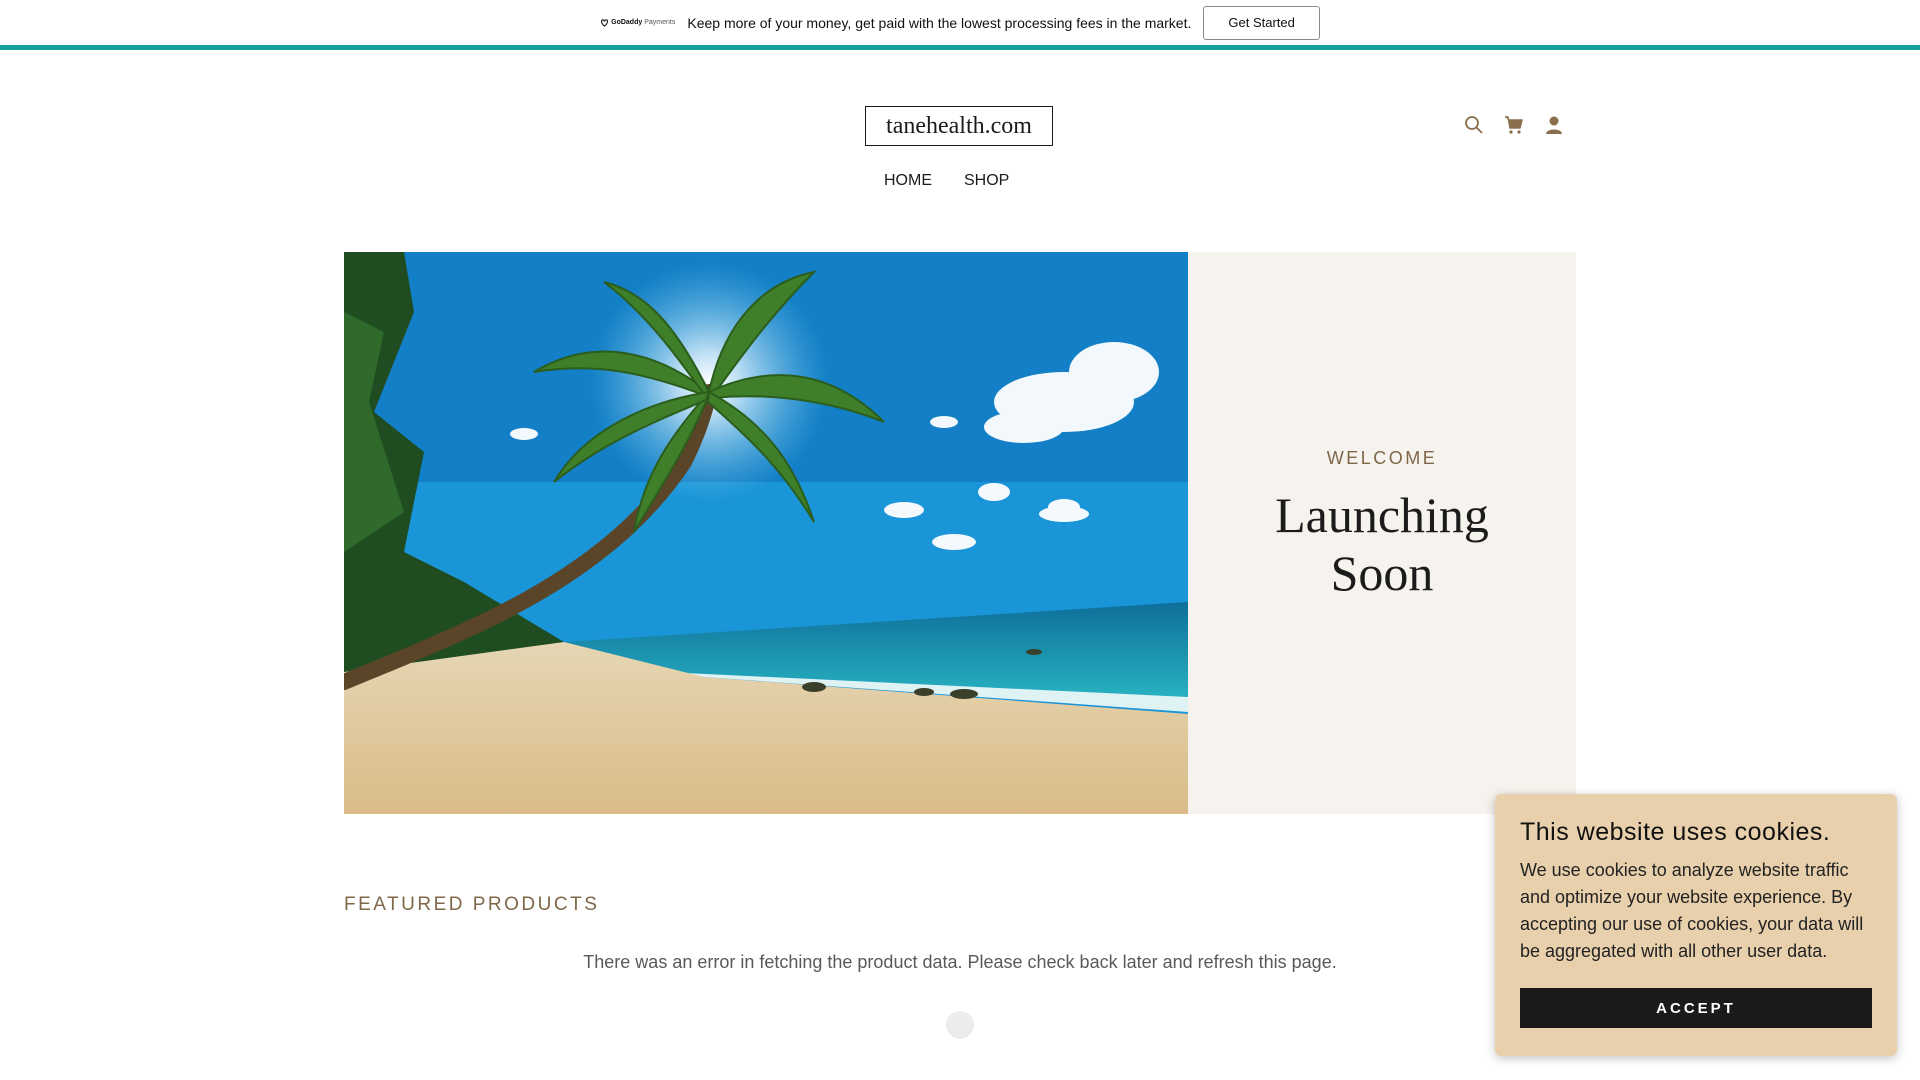 This screenshot has width=1920, height=1080. I want to click on cart-icon, so click(1514, 125).